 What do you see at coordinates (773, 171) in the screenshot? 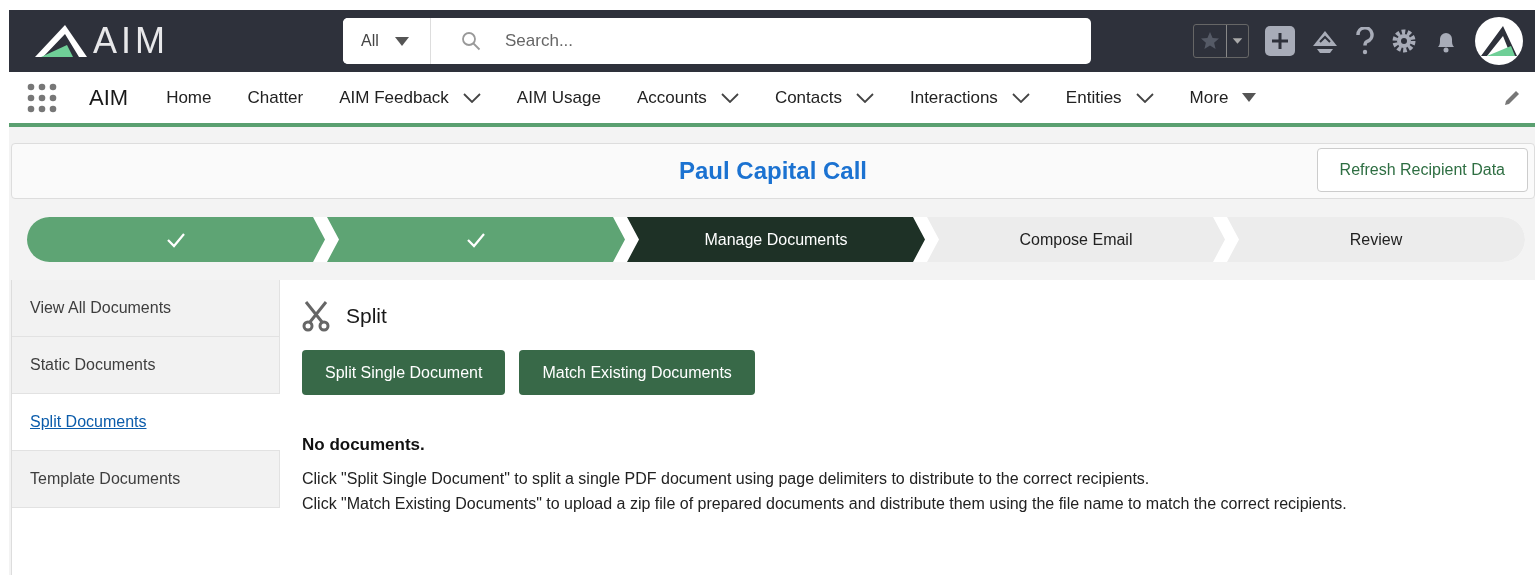
I see `page-title: Paul Capital Call` at bounding box center [773, 171].